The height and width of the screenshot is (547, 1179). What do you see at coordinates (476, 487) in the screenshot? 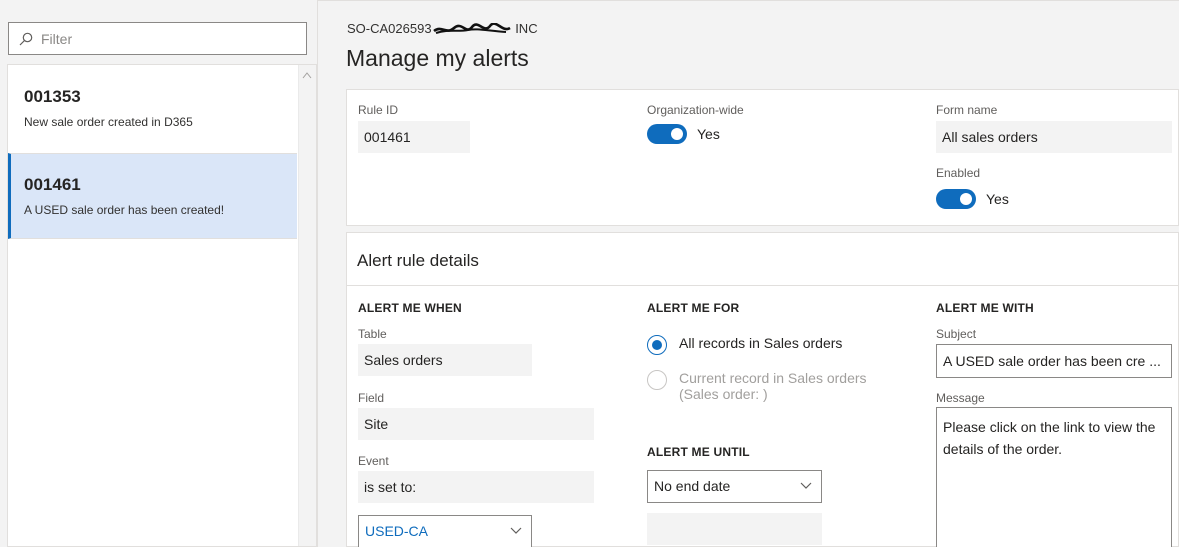
I see `event-field: is set to:` at bounding box center [476, 487].